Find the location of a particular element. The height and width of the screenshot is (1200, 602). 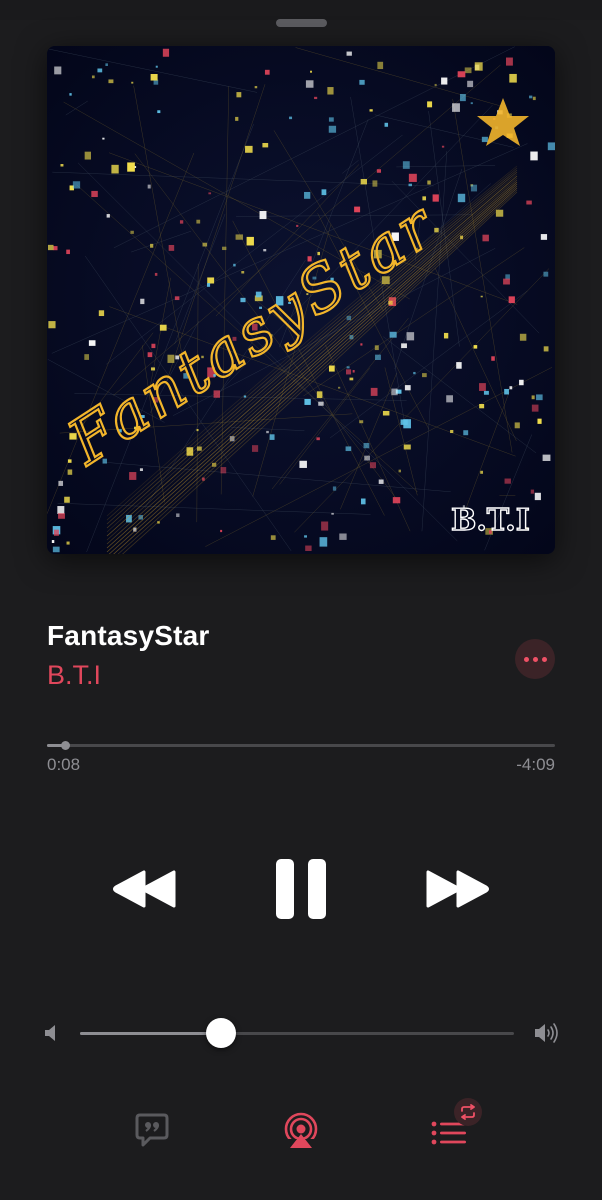

volume-knob is located at coordinates (221, 1033).